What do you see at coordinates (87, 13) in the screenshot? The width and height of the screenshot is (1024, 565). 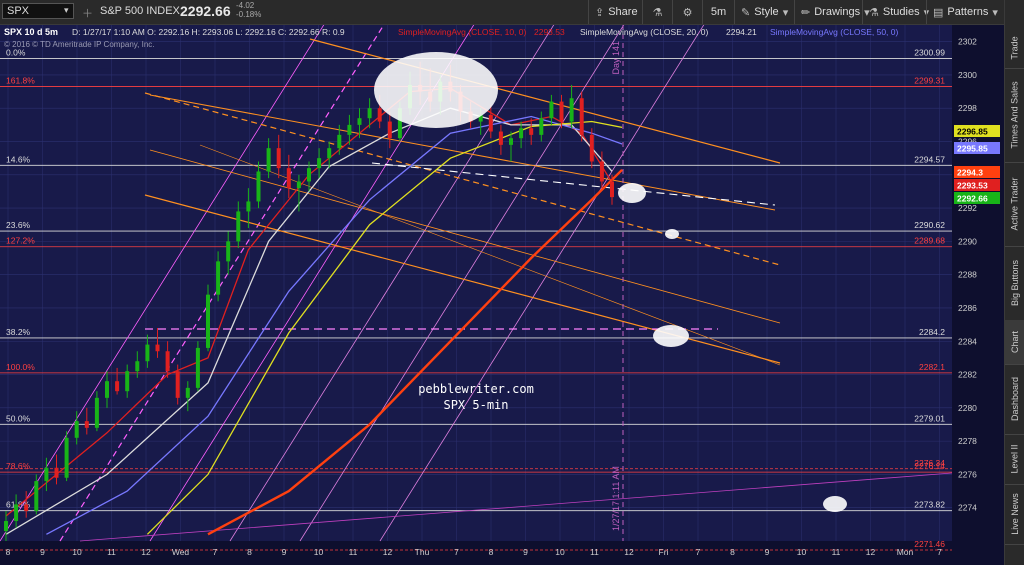 I see `add-symbol-icon: ＋` at bounding box center [87, 13].